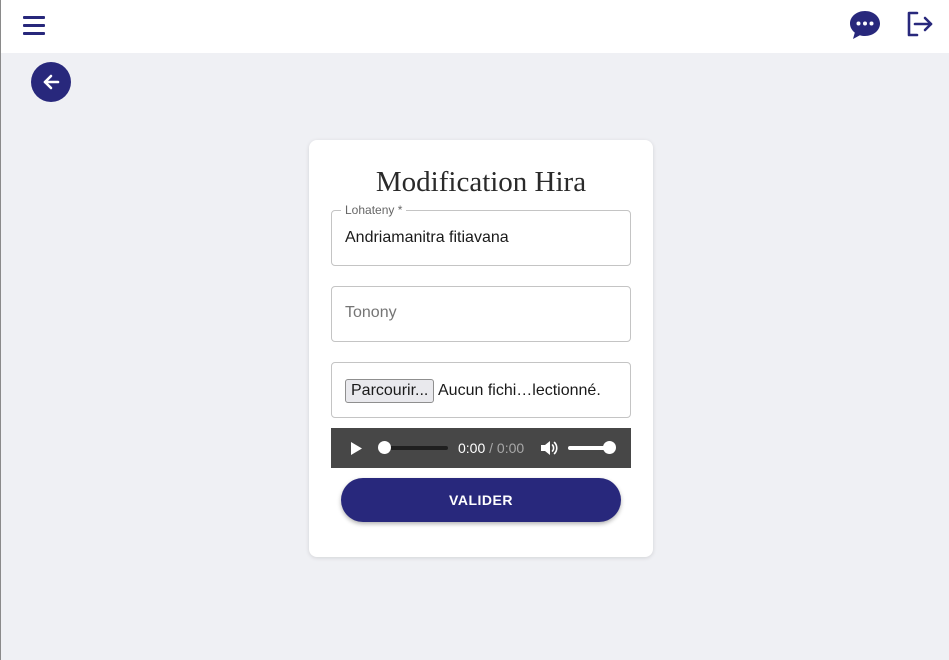 This screenshot has width=949, height=660. What do you see at coordinates (472, 448) in the screenshot?
I see `current-time: 0:00` at bounding box center [472, 448].